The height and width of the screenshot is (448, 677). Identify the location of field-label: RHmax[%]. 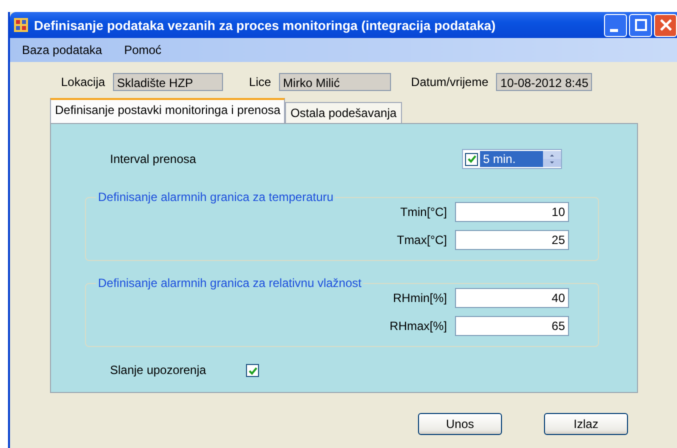
(418, 326).